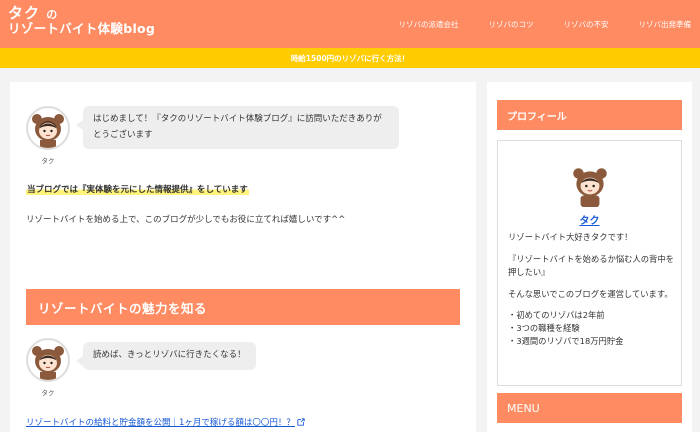  Describe the element at coordinates (160, 423) in the screenshot. I see `article-link-text: リゾートバイトの給料と貯金額を公開｜1ヶ月で稼げる額は〇〇円！？` at that location.